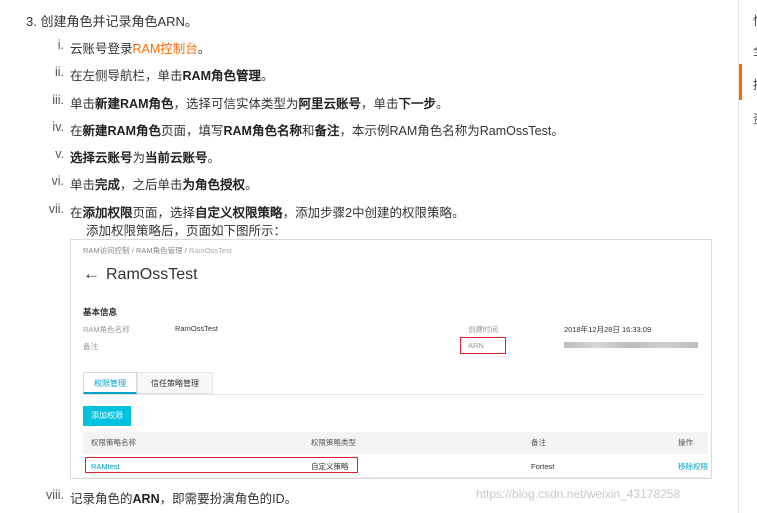  What do you see at coordinates (110, 383) in the screenshot?
I see `tab-permission-management: 权限管理` at bounding box center [110, 383].